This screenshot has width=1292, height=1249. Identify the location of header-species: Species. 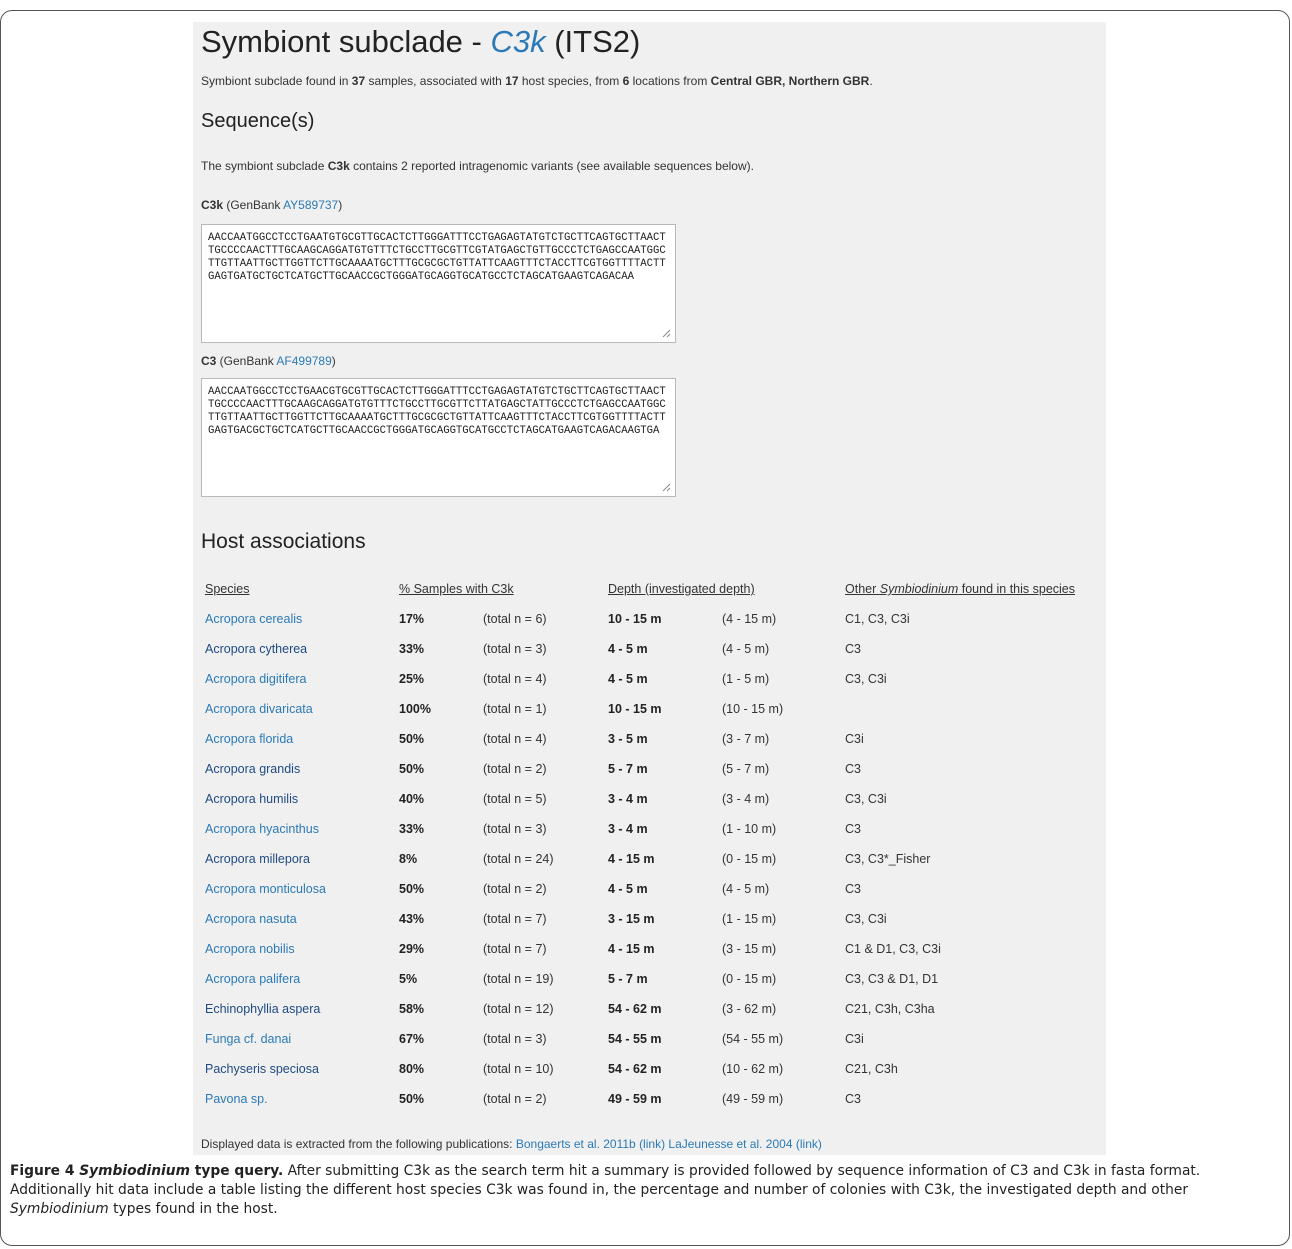
(227, 589).